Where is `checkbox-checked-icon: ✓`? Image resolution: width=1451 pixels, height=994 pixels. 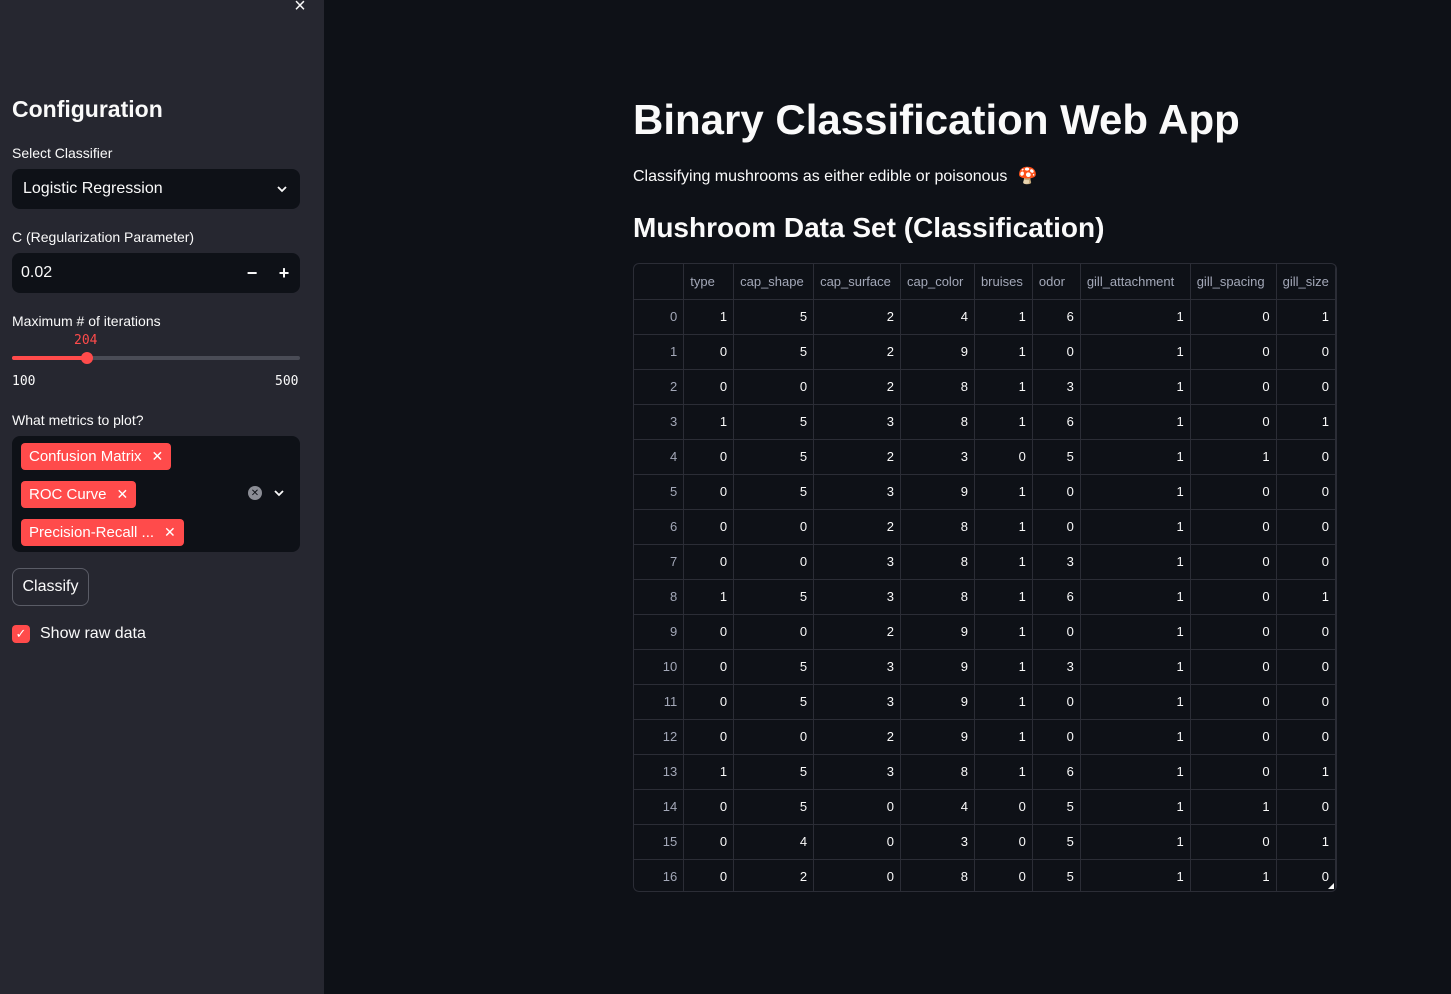 checkbox-checked-icon: ✓ is located at coordinates (21, 634).